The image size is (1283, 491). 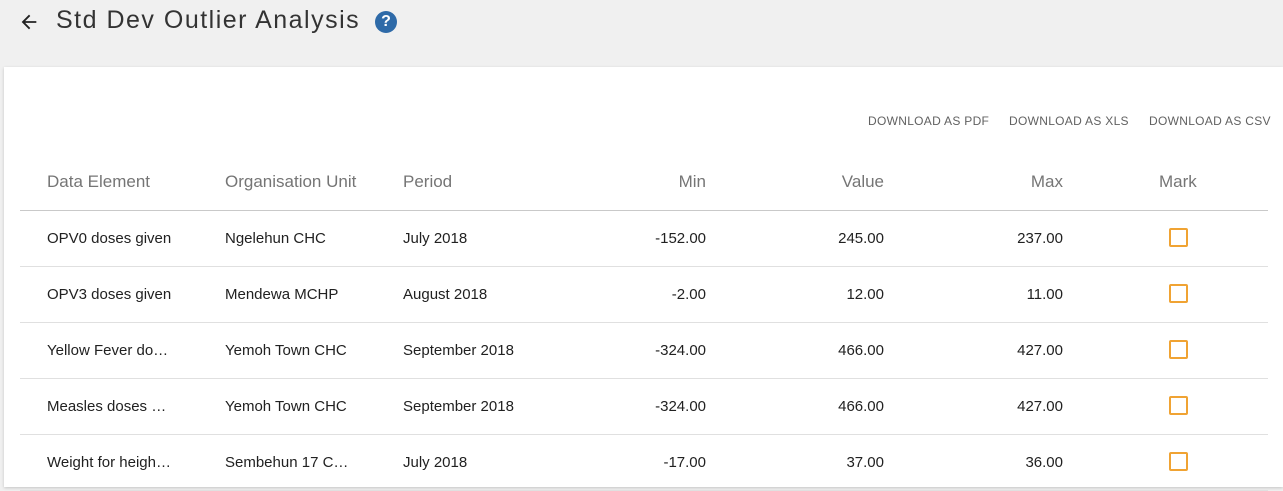 What do you see at coordinates (109, 294) in the screenshot?
I see `cell-data-element: OPV3 doses given` at bounding box center [109, 294].